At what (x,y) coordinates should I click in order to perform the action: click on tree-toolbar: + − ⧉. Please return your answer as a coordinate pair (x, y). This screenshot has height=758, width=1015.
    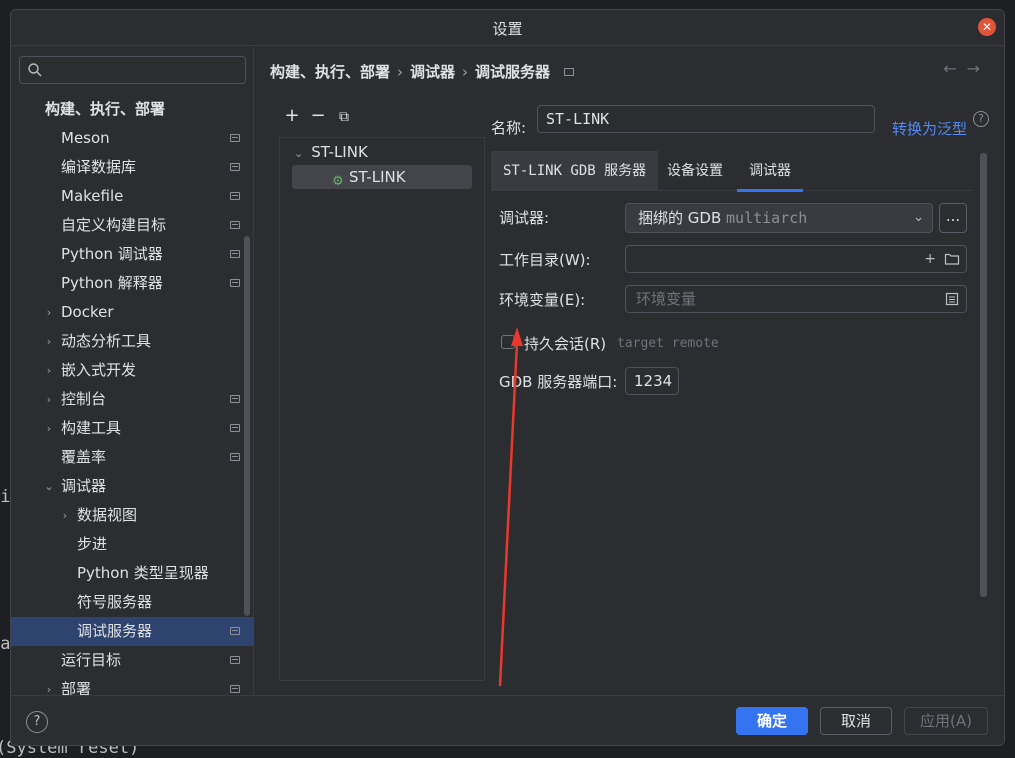
    Looking at the image, I should click on (318, 115).